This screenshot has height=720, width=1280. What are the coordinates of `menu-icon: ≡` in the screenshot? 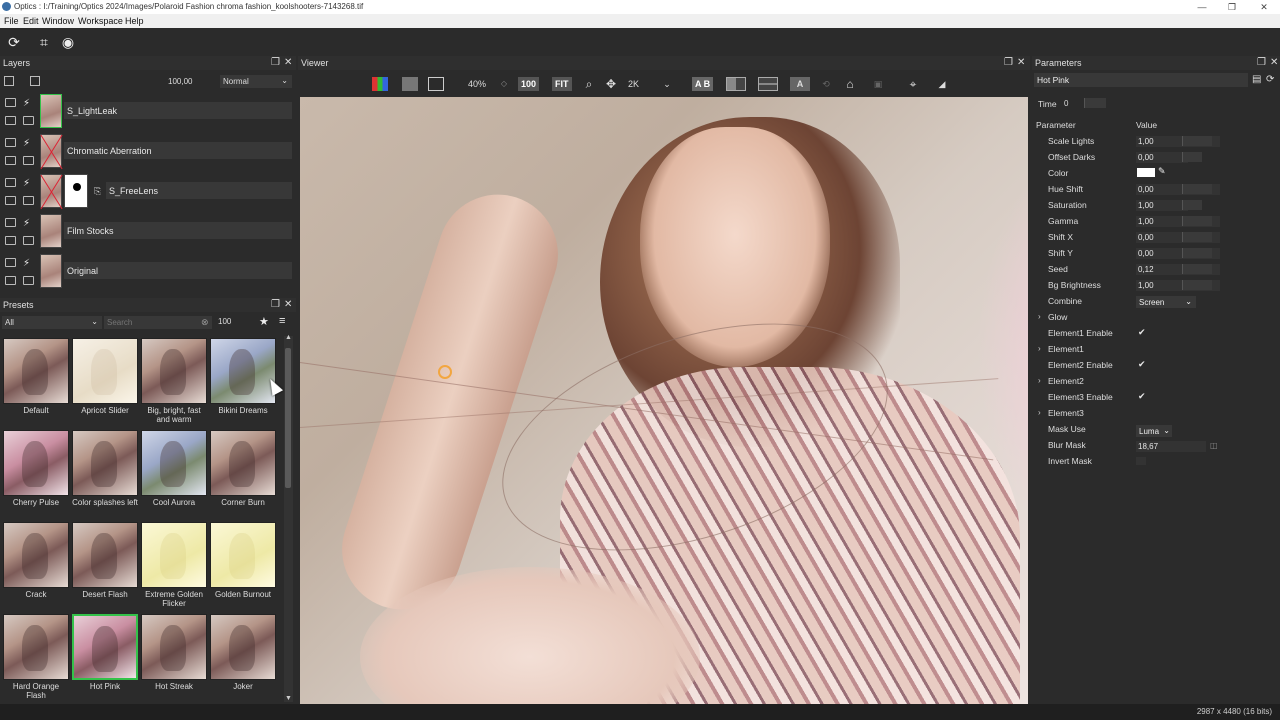 It's located at (282, 321).